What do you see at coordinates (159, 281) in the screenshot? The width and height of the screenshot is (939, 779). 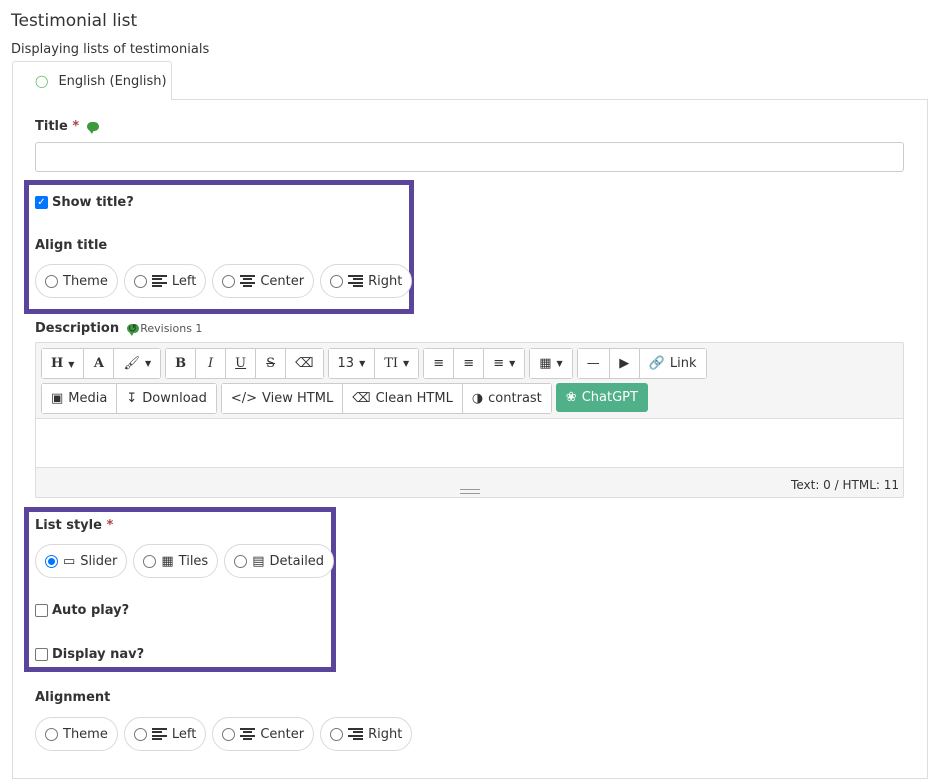 I see `align-left-icon` at bounding box center [159, 281].